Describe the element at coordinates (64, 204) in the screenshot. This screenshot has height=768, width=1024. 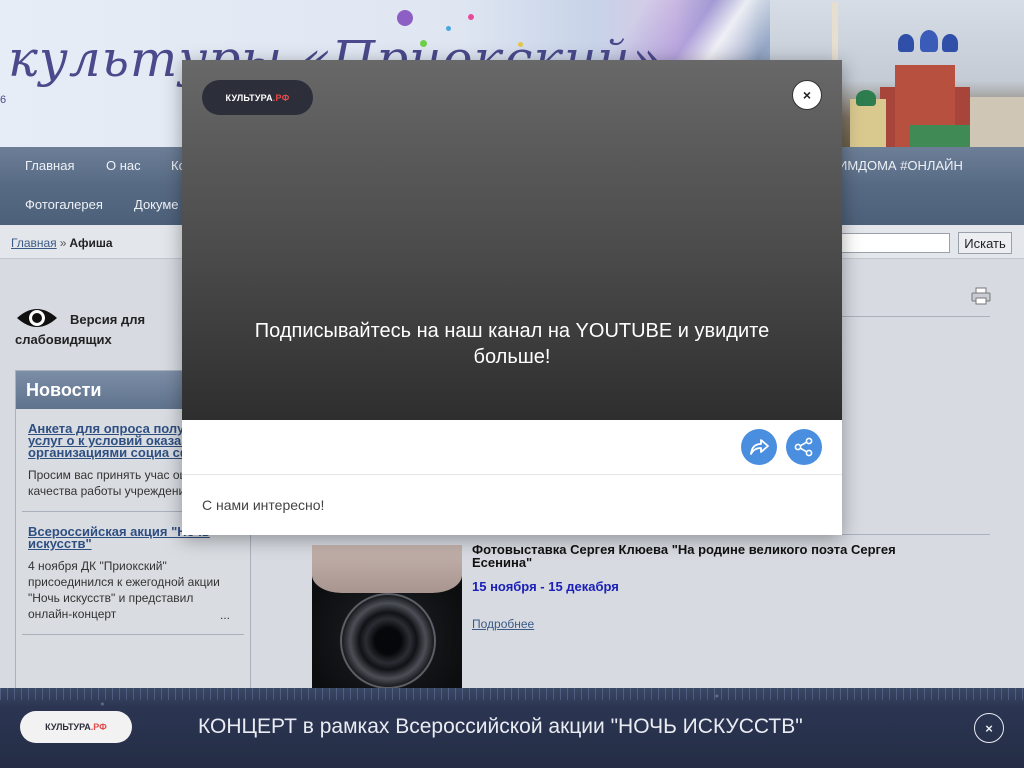
I see `nav-item-gallery: Фотогалерея` at that location.